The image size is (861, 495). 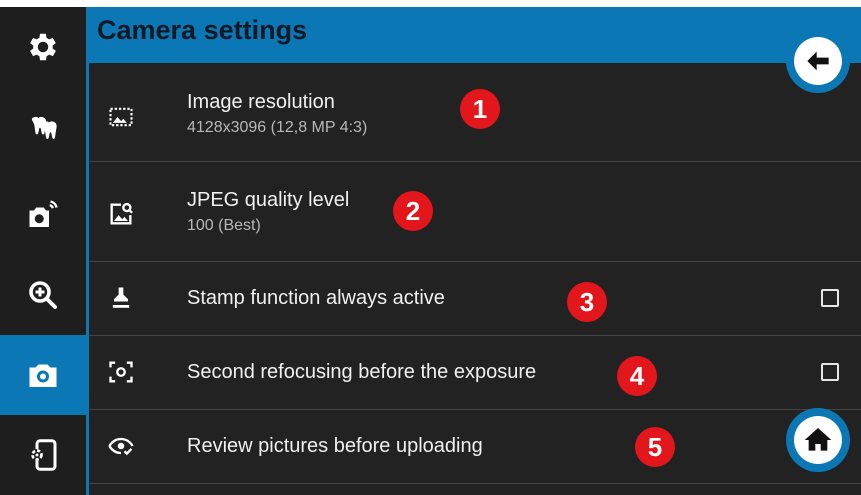 I want to click on setting-value: 100 (Best), so click(x=224, y=225).